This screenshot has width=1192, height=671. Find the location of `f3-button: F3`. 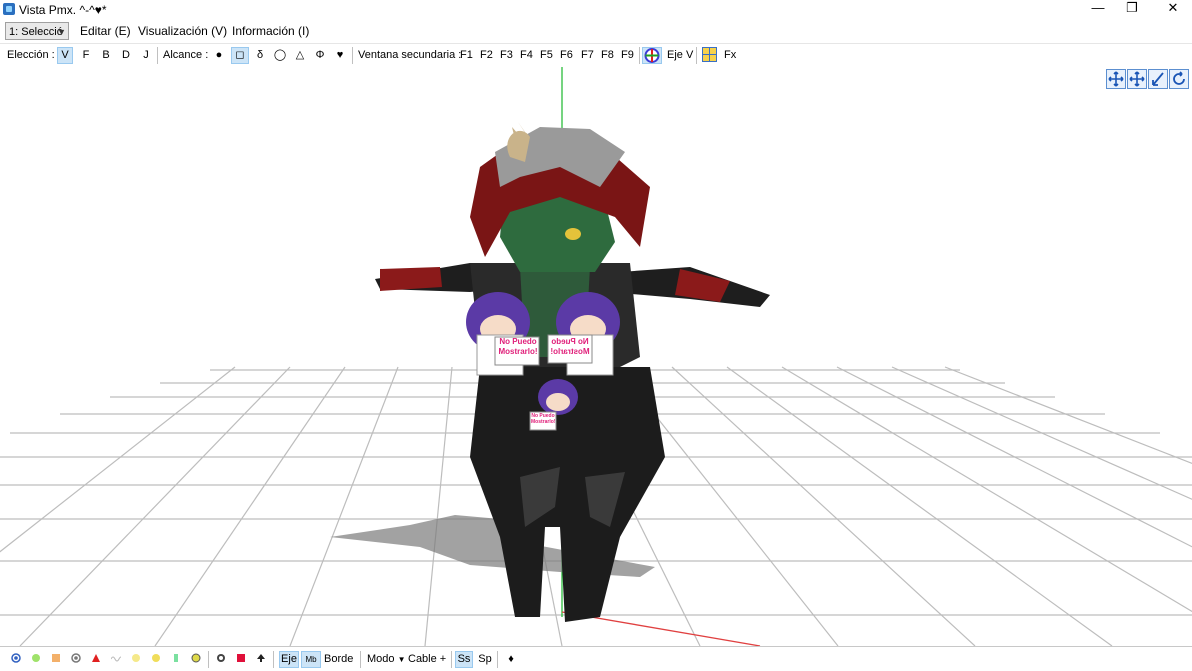

f3-button: F3 is located at coordinates (506, 55).